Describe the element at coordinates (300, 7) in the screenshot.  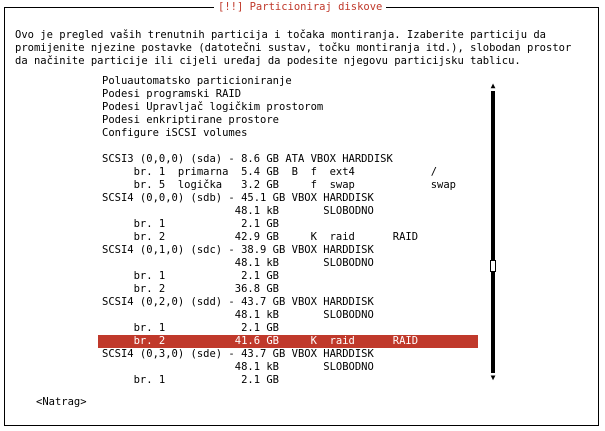
I see `dialog-title: [!!] Particioniraj diskove` at that location.